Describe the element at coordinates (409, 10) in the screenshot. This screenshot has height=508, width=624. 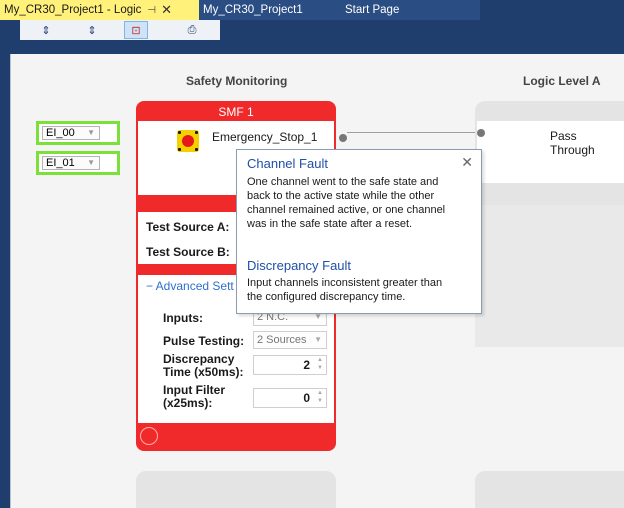
I see `tab-start-page: Start Page` at that location.